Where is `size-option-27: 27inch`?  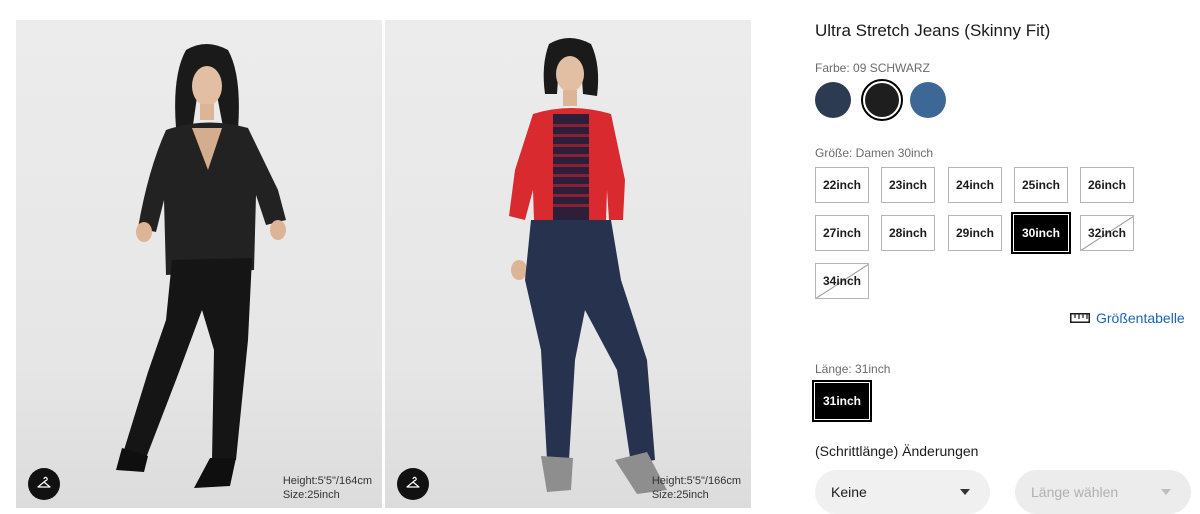 size-option-27: 27inch is located at coordinates (842, 233).